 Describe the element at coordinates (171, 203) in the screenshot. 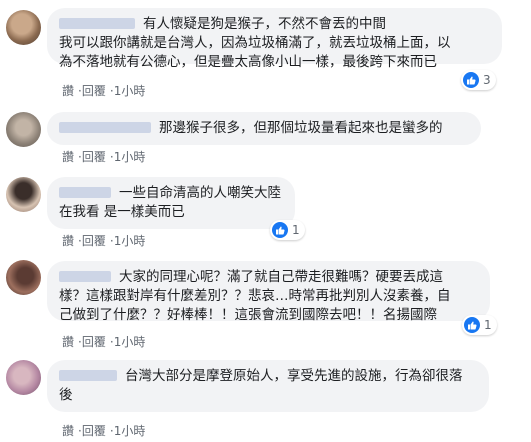

I see `comment-bubble: 一些自命清高的人嘲笑大陸 在我看 是一樣美而已` at that location.